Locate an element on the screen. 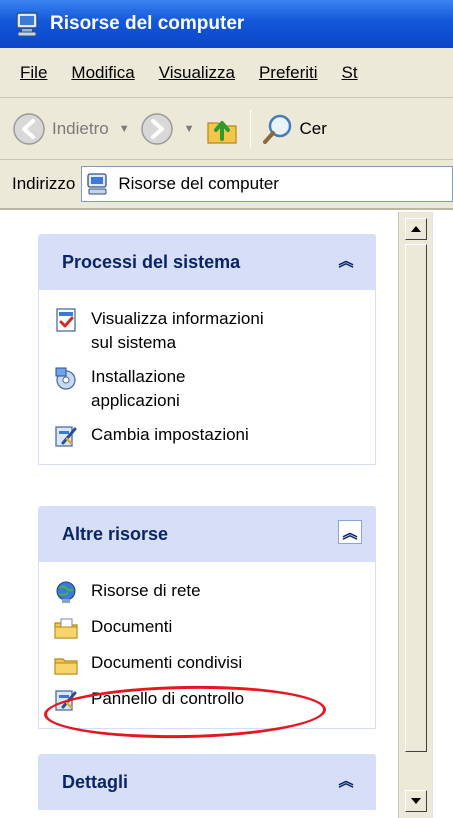 The height and width of the screenshot is (818, 453). task-change-settings: Cambia impostazioni is located at coordinates (214, 436).